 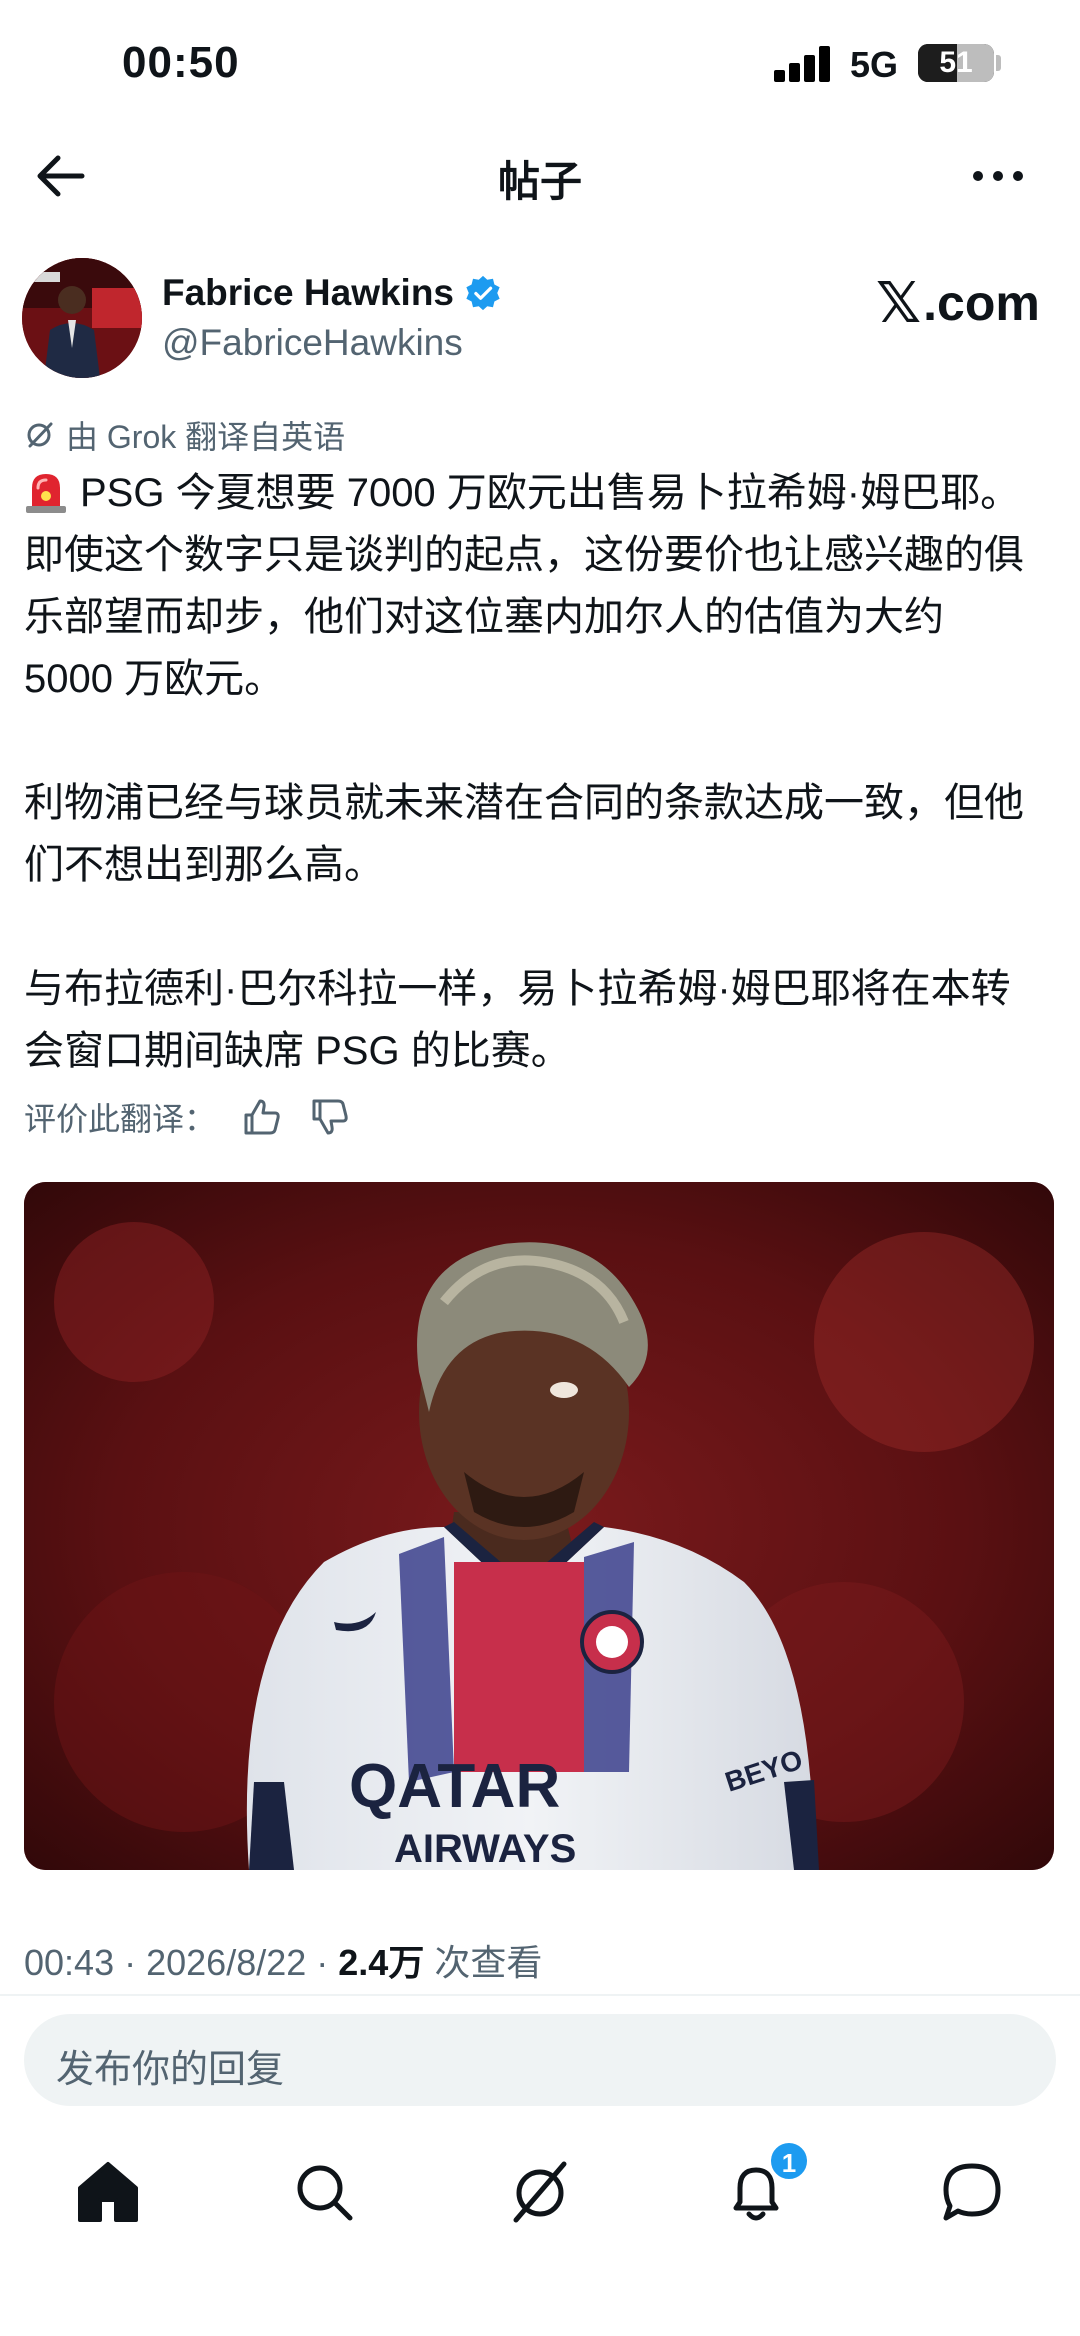 What do you see at coordinates (120, 1119) in the screenshot?
I see `rate-translation-label: 评价此翻译：` at bounding box center [120, 1119].